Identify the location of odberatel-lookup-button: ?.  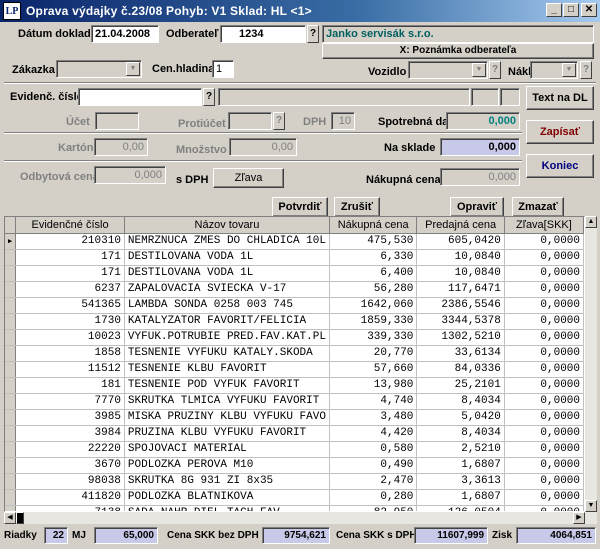
(313, 34).